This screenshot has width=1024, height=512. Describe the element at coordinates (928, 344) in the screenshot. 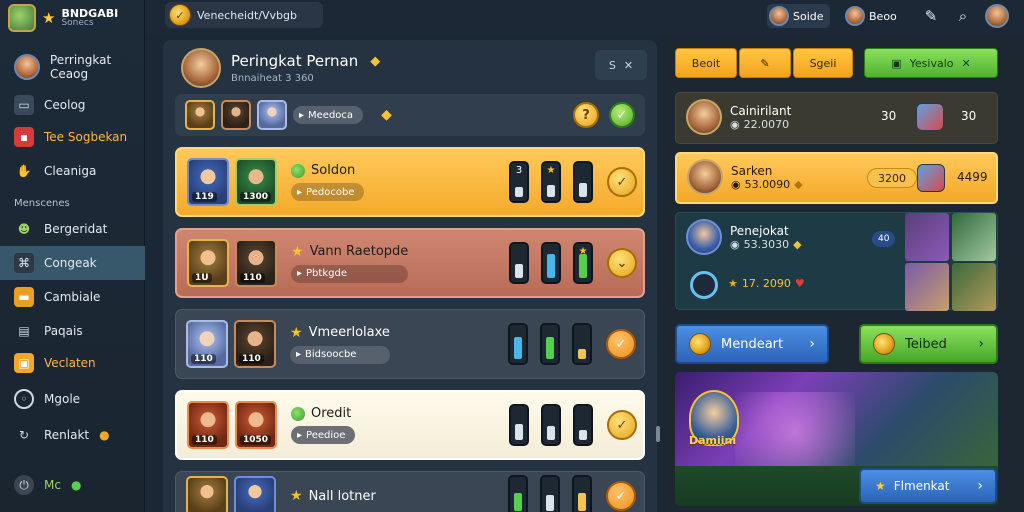

I see `teibed-button: Teibed ›` at that location.